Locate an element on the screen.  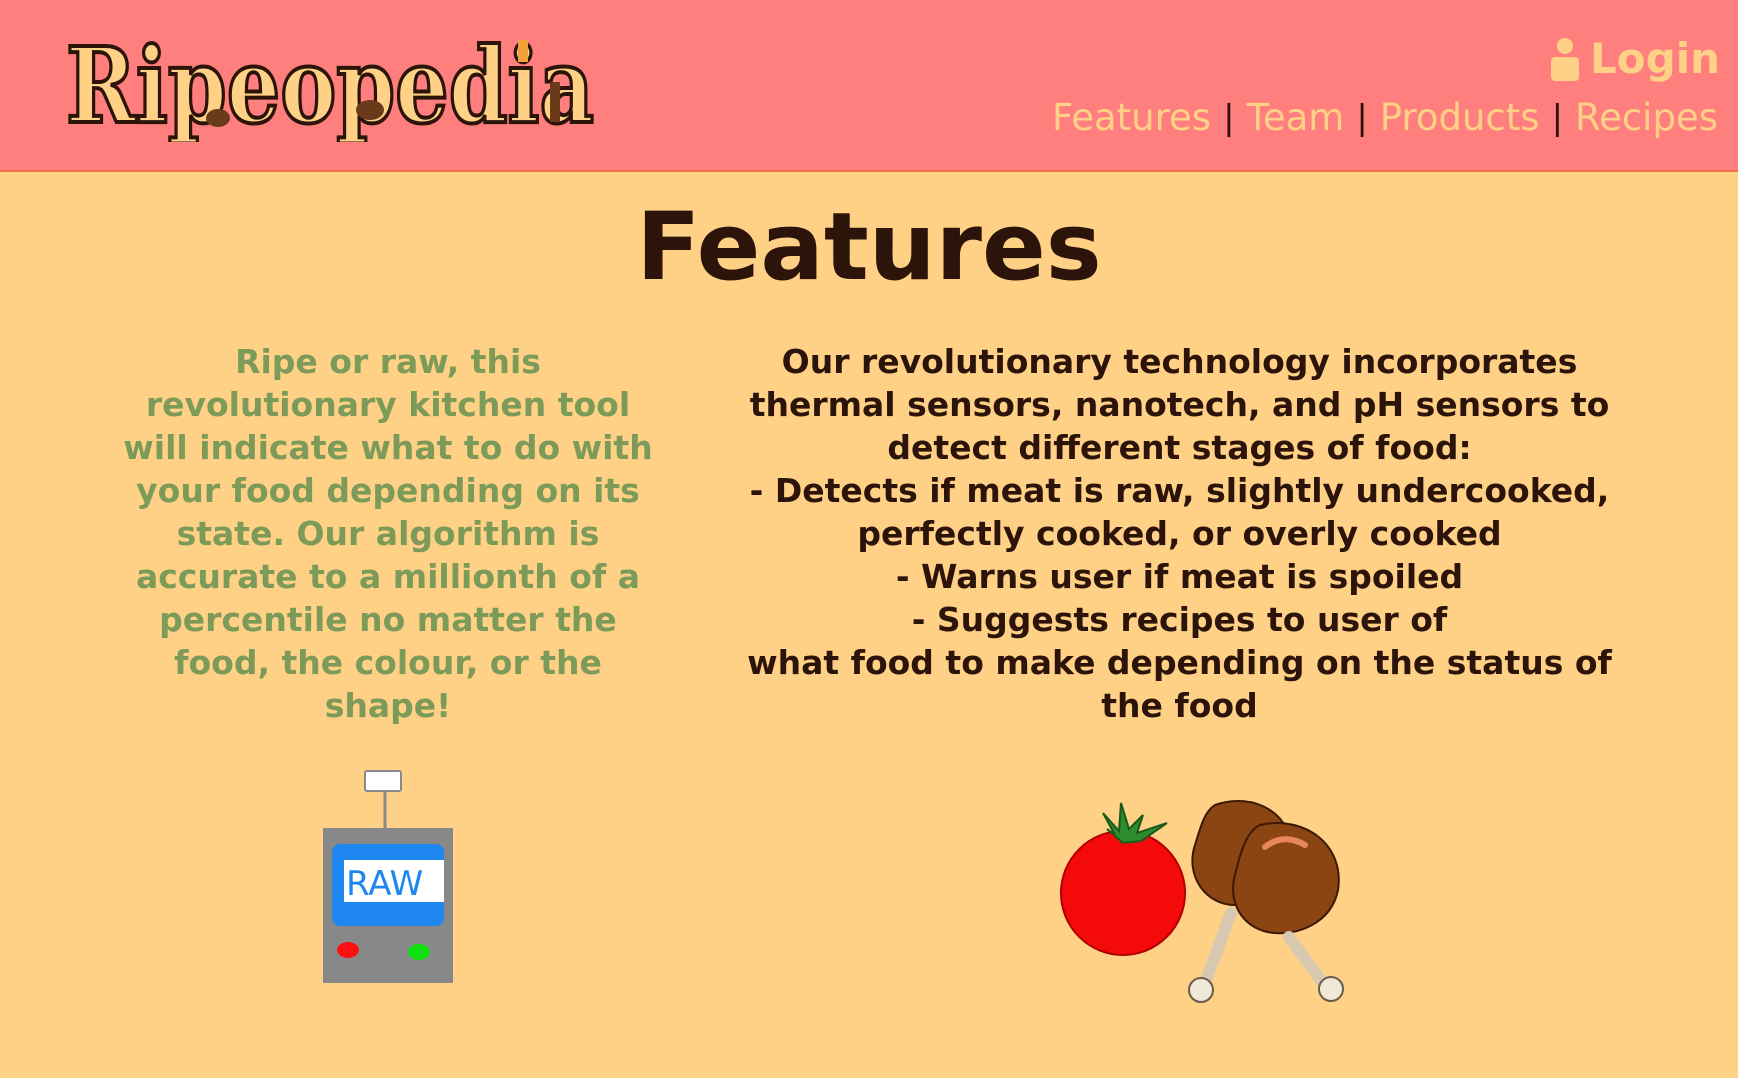
description-line: - Warns user if meat is spoiled is located at coordinates (1179, 576).